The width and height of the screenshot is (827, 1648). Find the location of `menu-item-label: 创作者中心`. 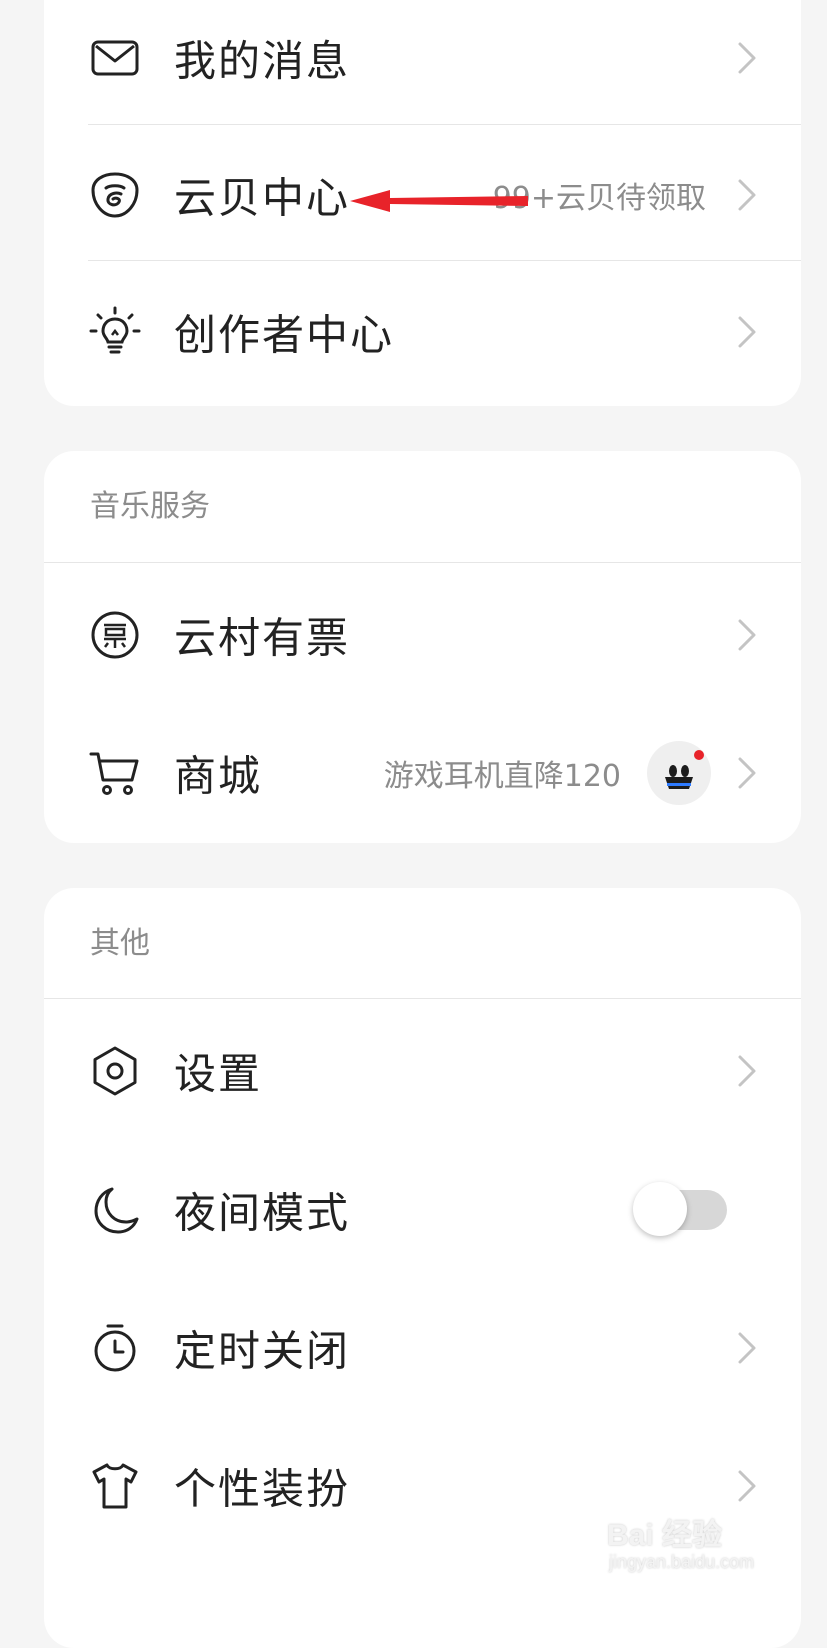

menu-item-label: 创作者中心 is located at coordinates (284, 335).